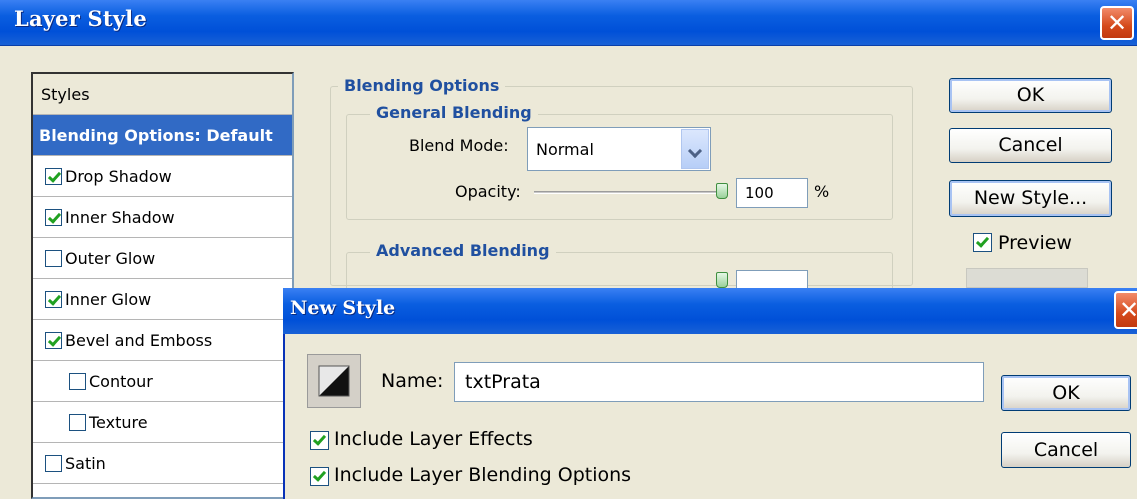  I want to click on styles-header: Styles, so click(162, 94).